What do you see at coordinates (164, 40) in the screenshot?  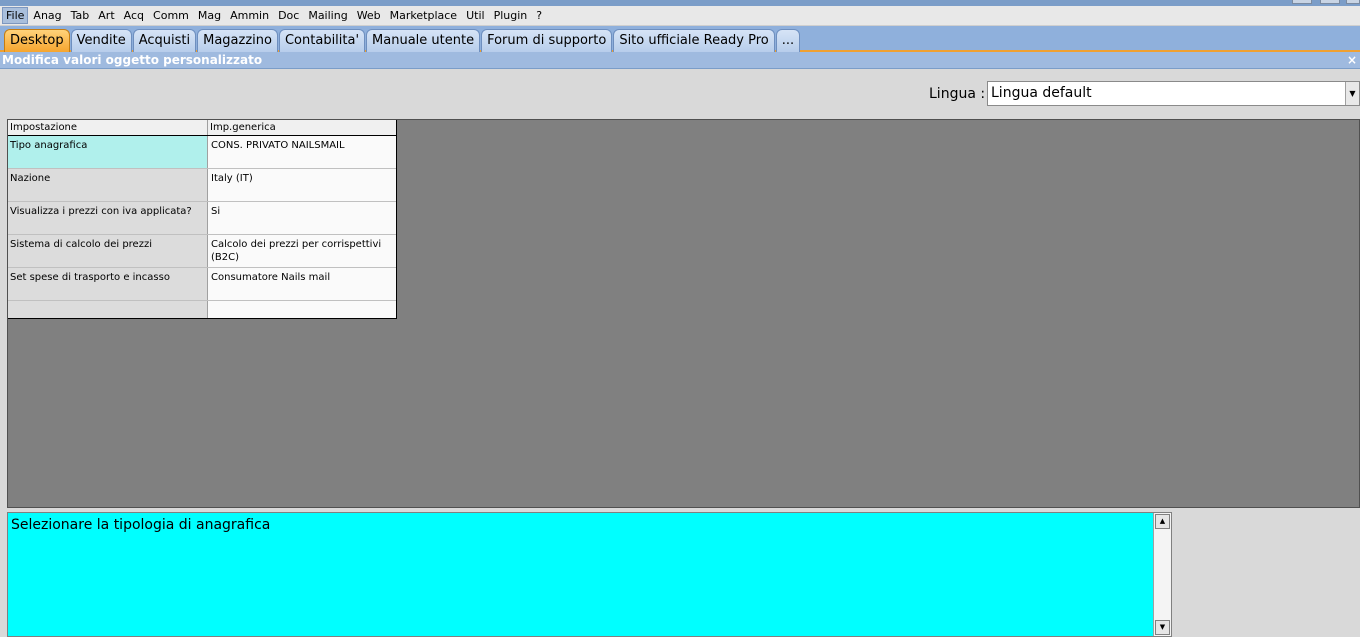 I see `tab-acquisti: Acquisti` at bounding box center [164, 40].